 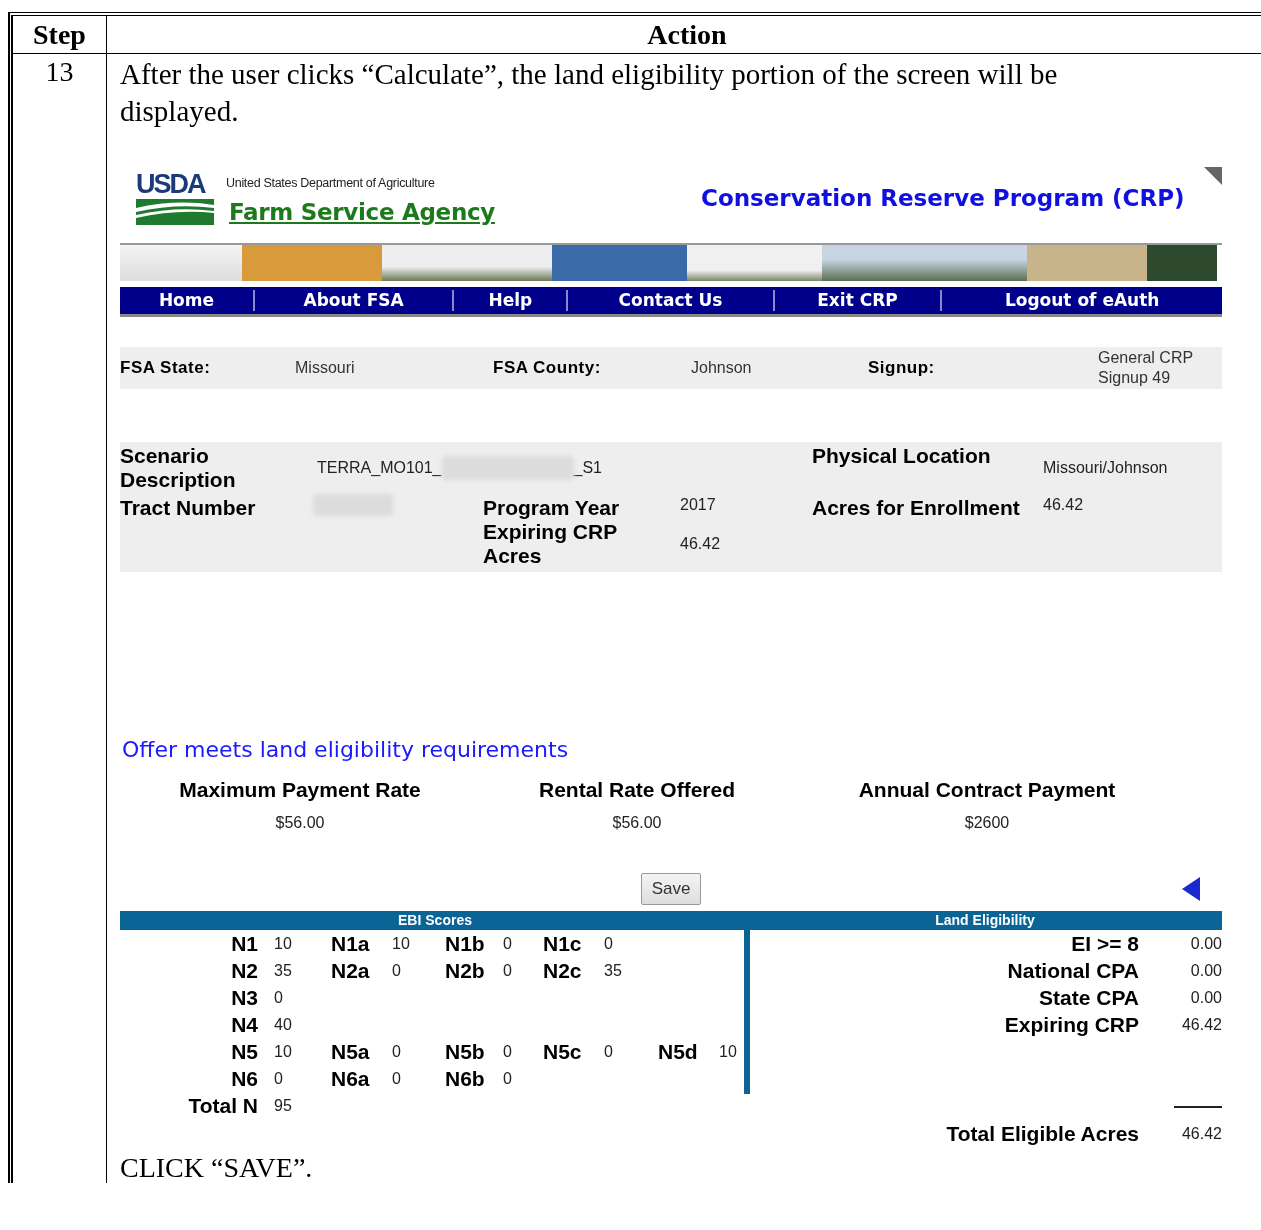 What do you see at coordinates (283, 1105) in the screenshot?
I see `score-value: 95` at bounding box center [283, 1105].